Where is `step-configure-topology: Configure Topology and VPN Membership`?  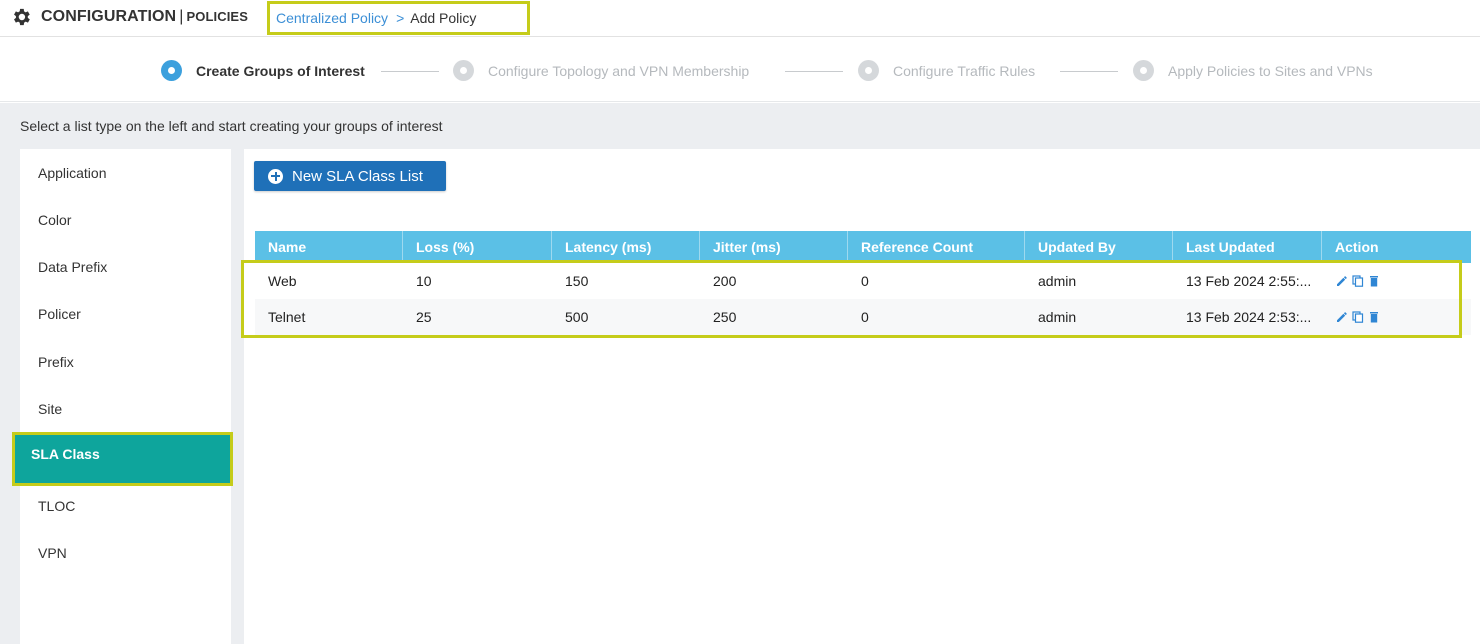
step-configure-topology: Configure Topology and VPN Membership is located at coordinates (601, 70).